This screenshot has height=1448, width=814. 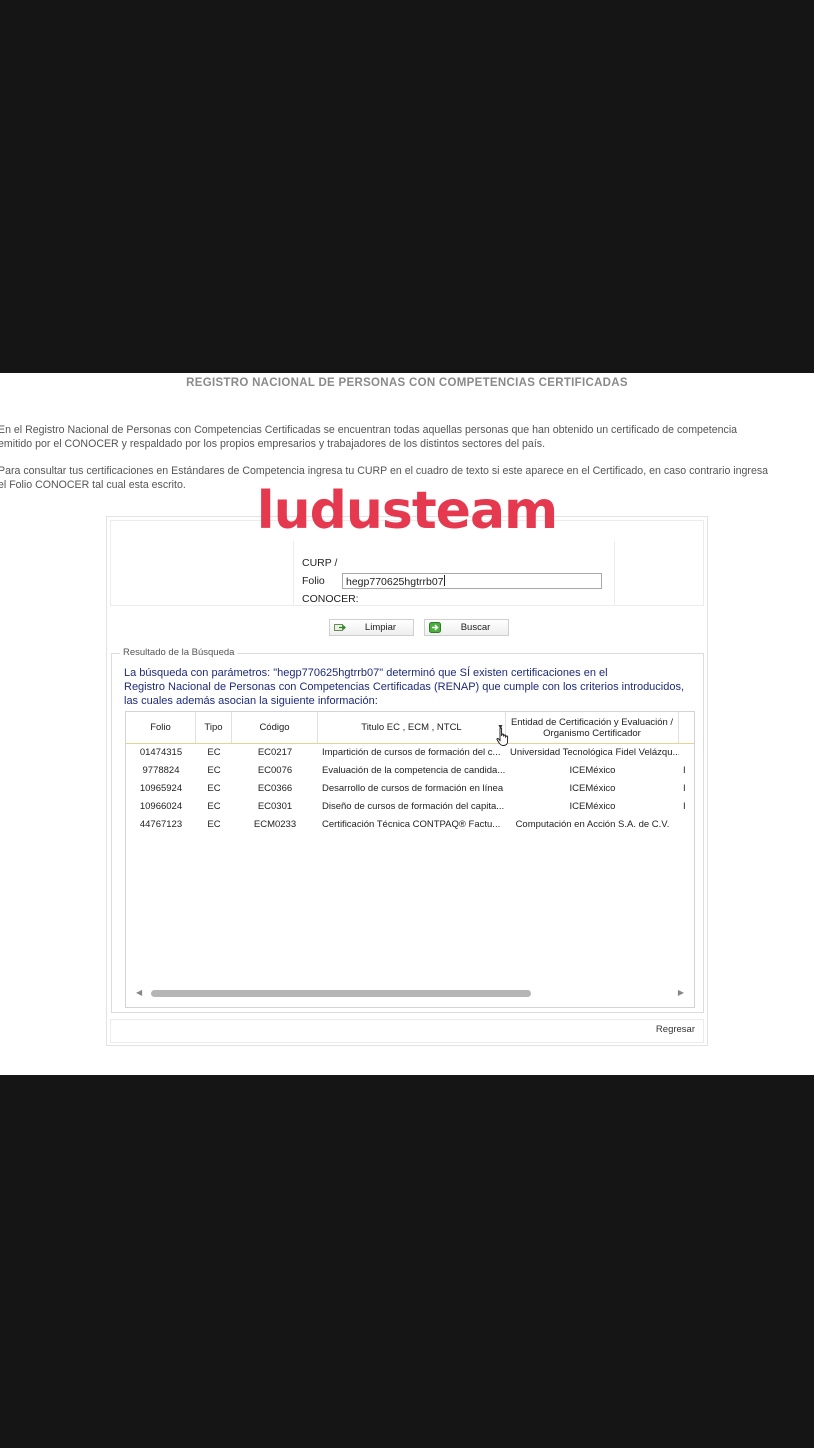 What do you see at coordinates (592, 733) in the screenshot?
I see `column-header-entidad-line2: Organismo Certificador` at bounding box center [592, 733].